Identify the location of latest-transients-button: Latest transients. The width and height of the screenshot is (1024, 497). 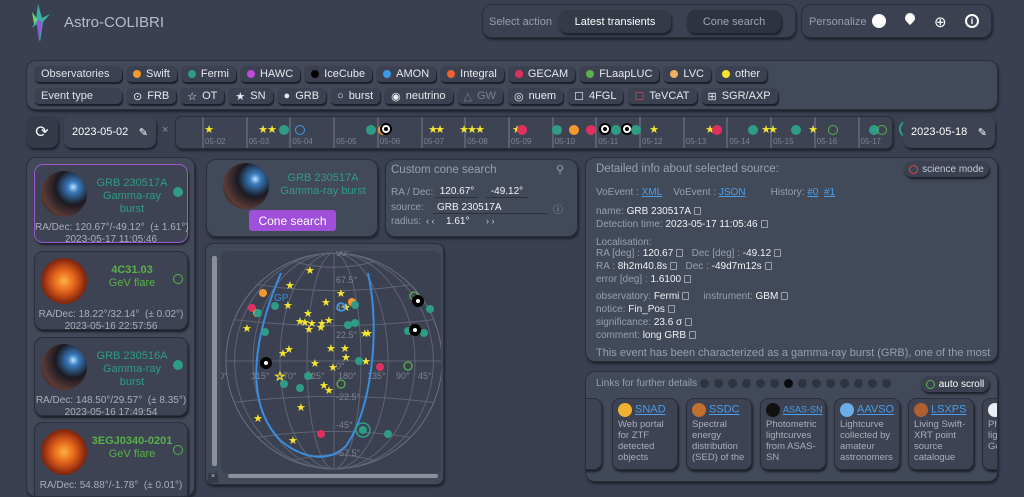
(615, 21).